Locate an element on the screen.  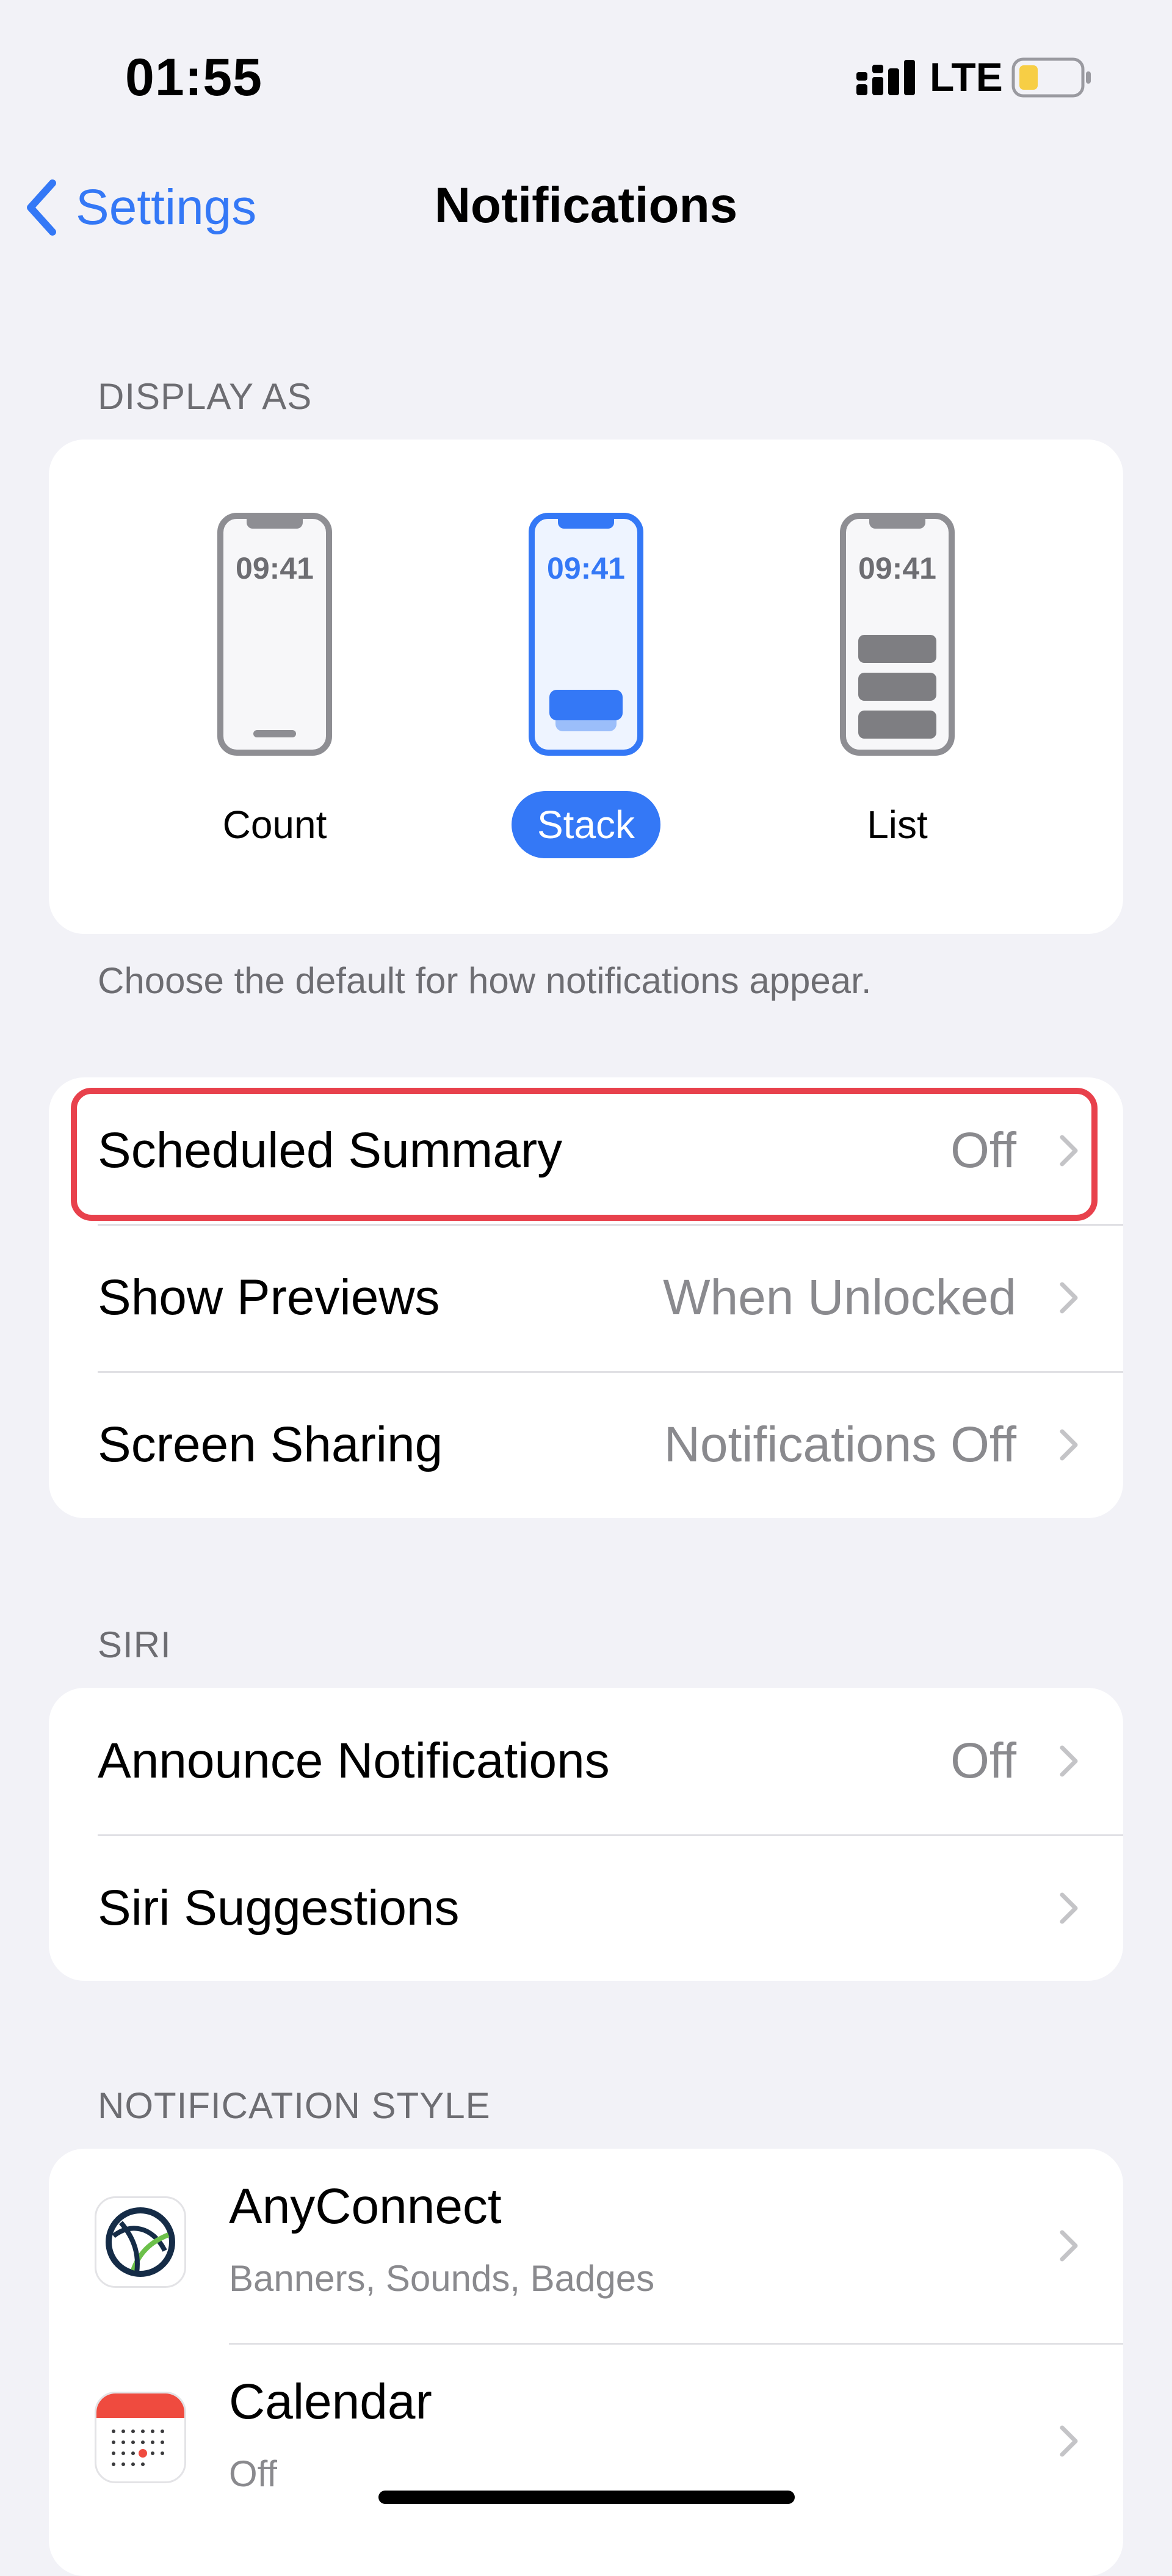
app-detail: Off is located at coordinates (253, 2473).